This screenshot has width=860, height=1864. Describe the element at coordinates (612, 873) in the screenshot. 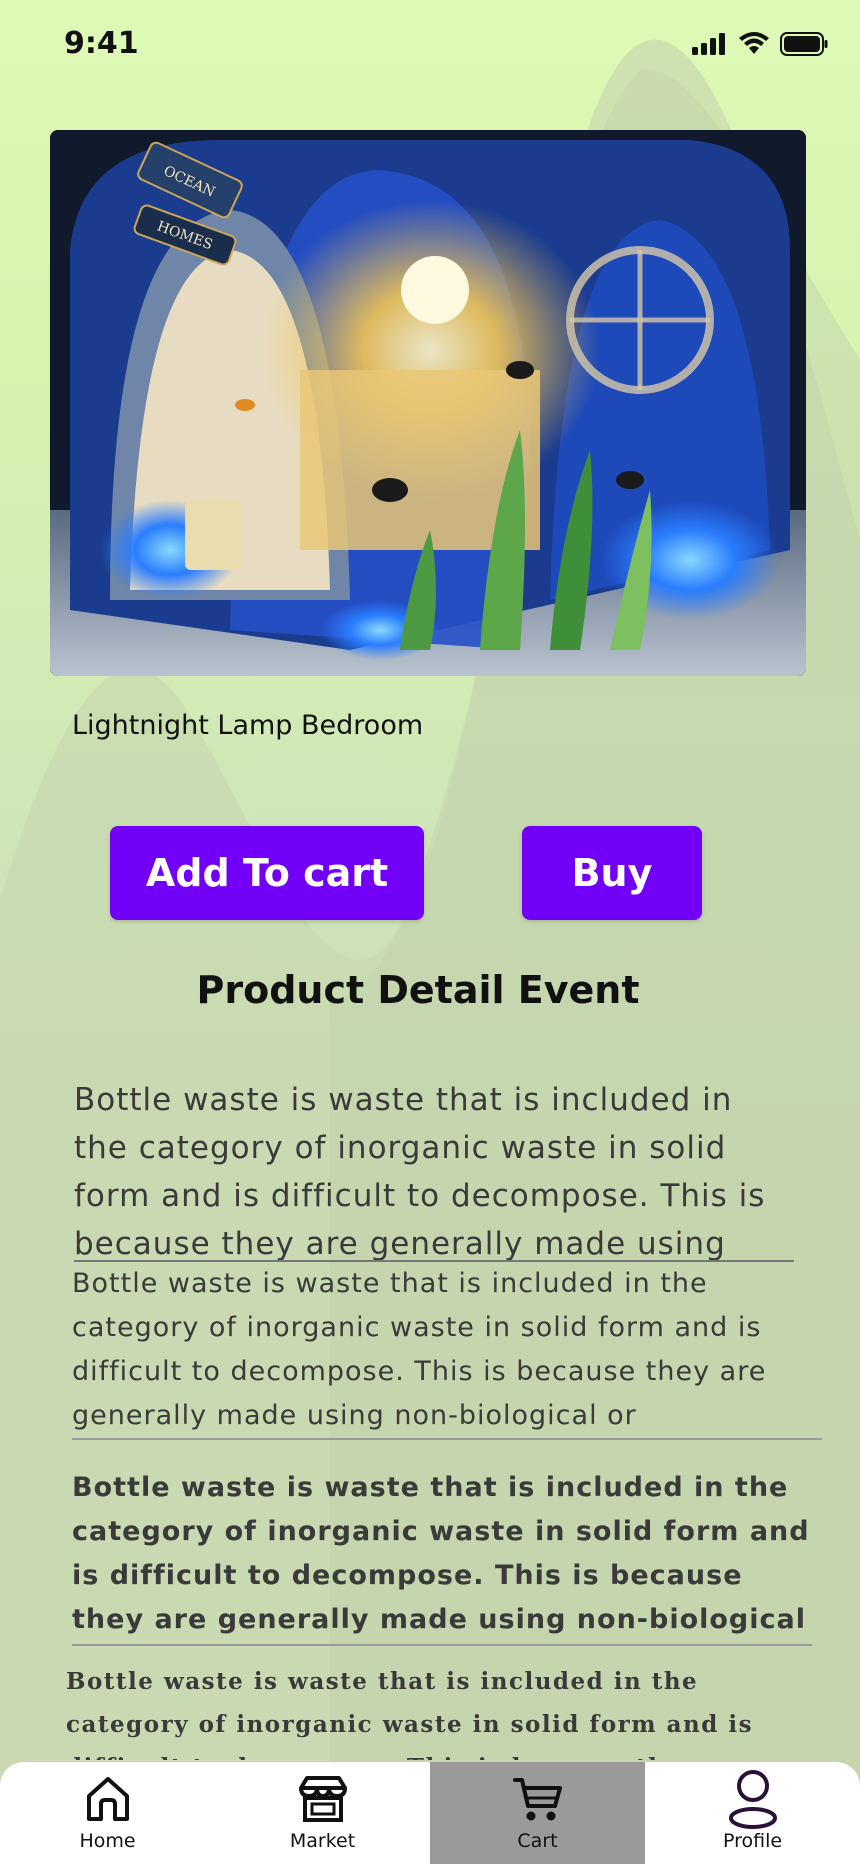

I see `buy-button: Buy` at that location.